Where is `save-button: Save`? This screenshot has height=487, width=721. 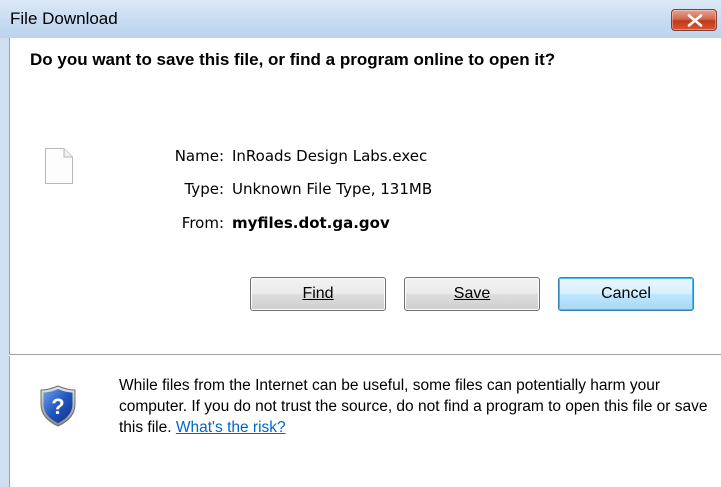
save-button: Save is located at coordinates (472, 294).